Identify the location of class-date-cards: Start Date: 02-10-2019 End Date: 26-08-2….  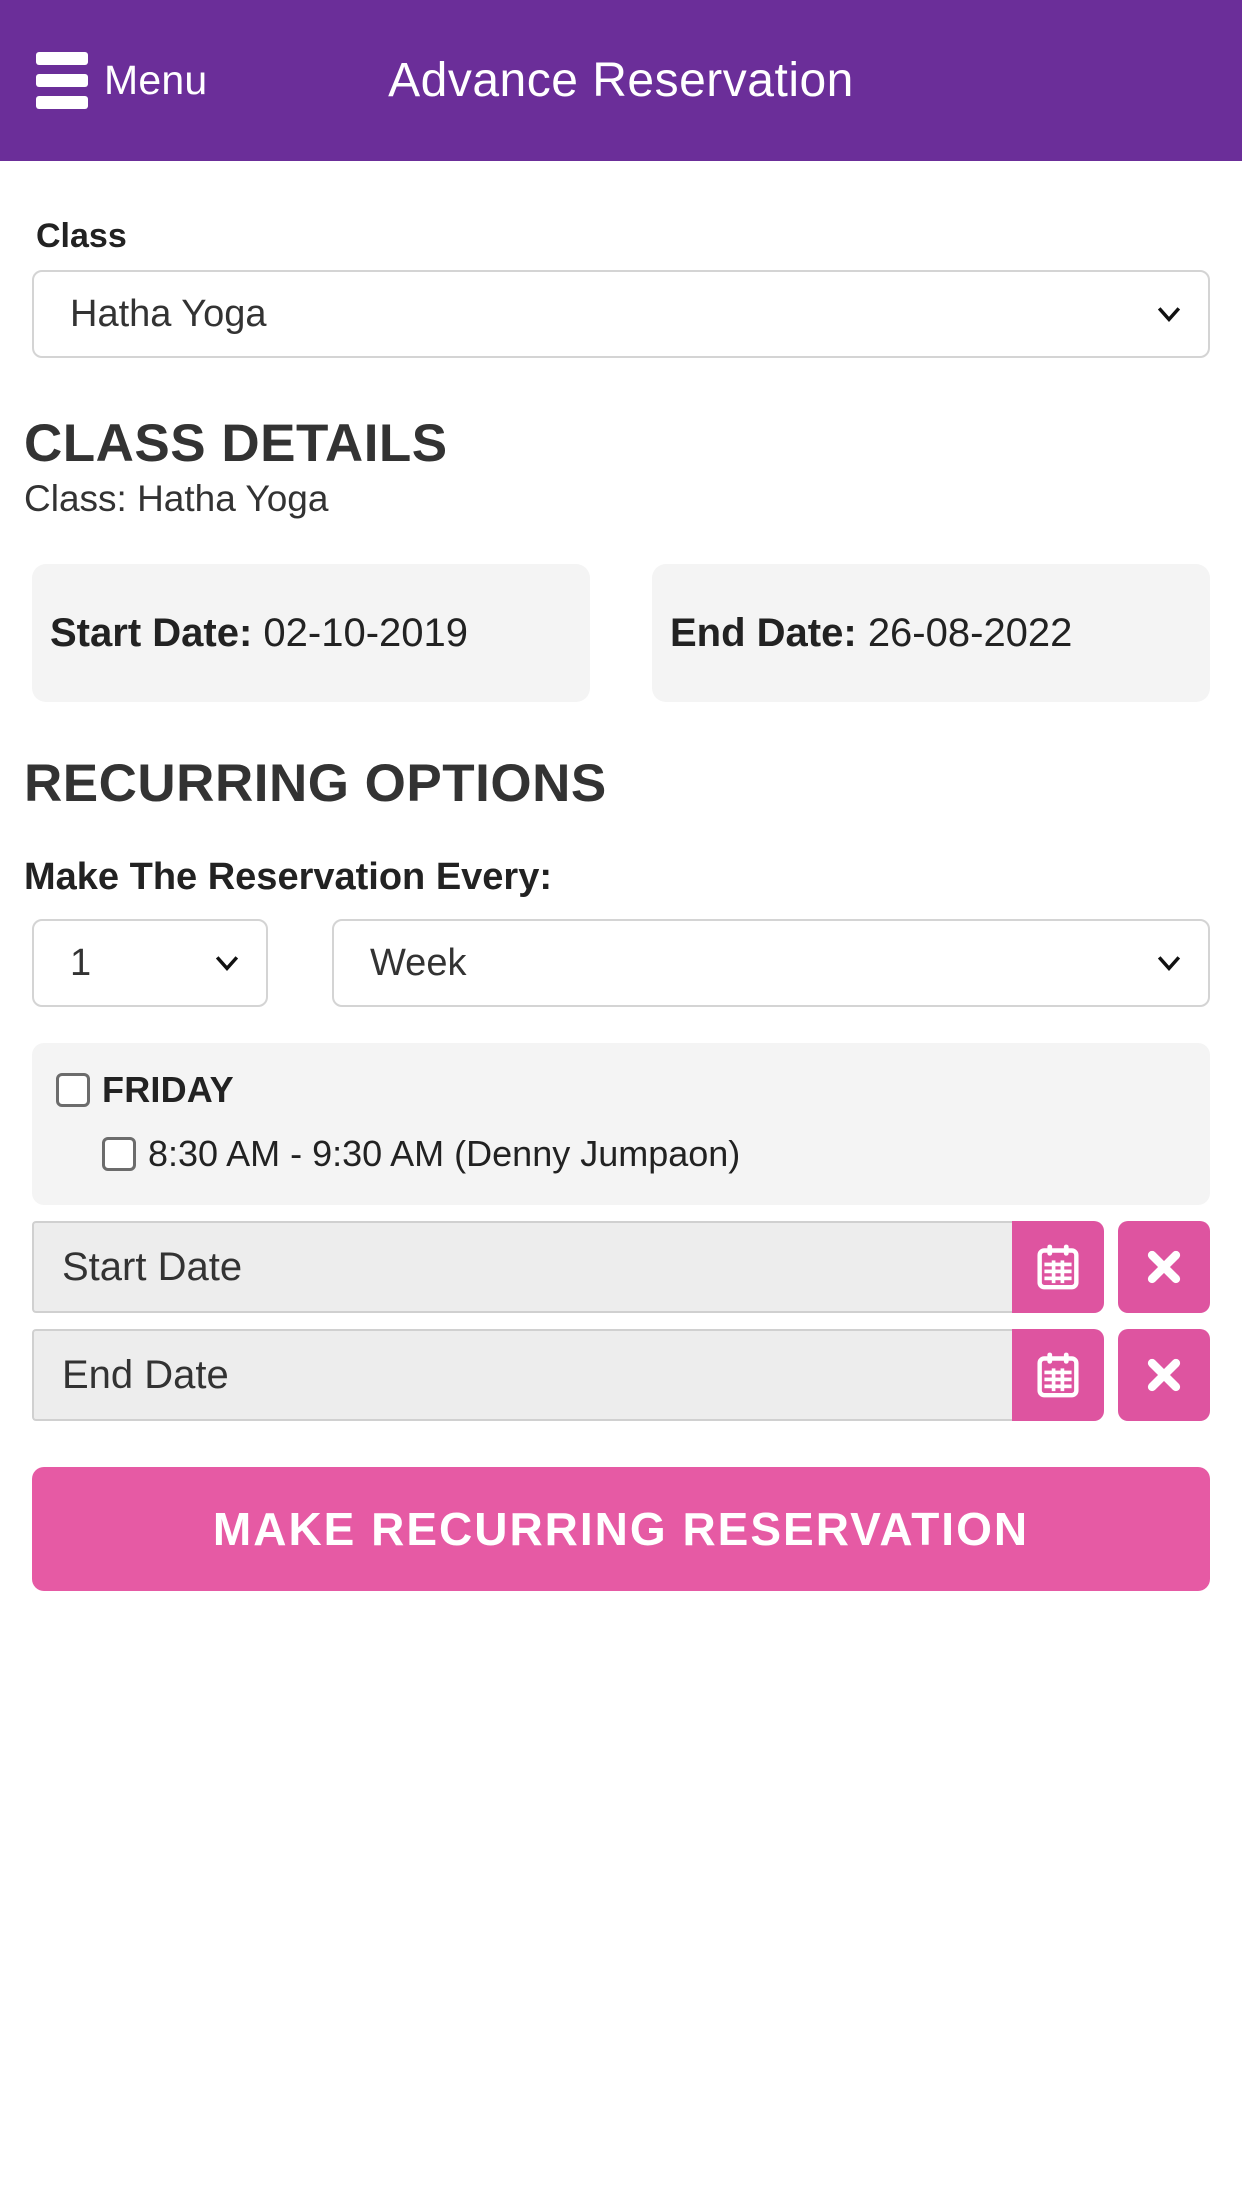
(621, 633).